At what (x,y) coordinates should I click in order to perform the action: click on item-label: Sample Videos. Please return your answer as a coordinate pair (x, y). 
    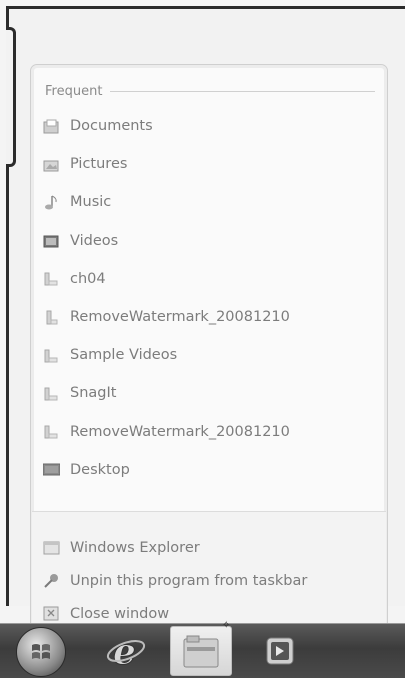
    Looking at the image, I should click on (124, 355).